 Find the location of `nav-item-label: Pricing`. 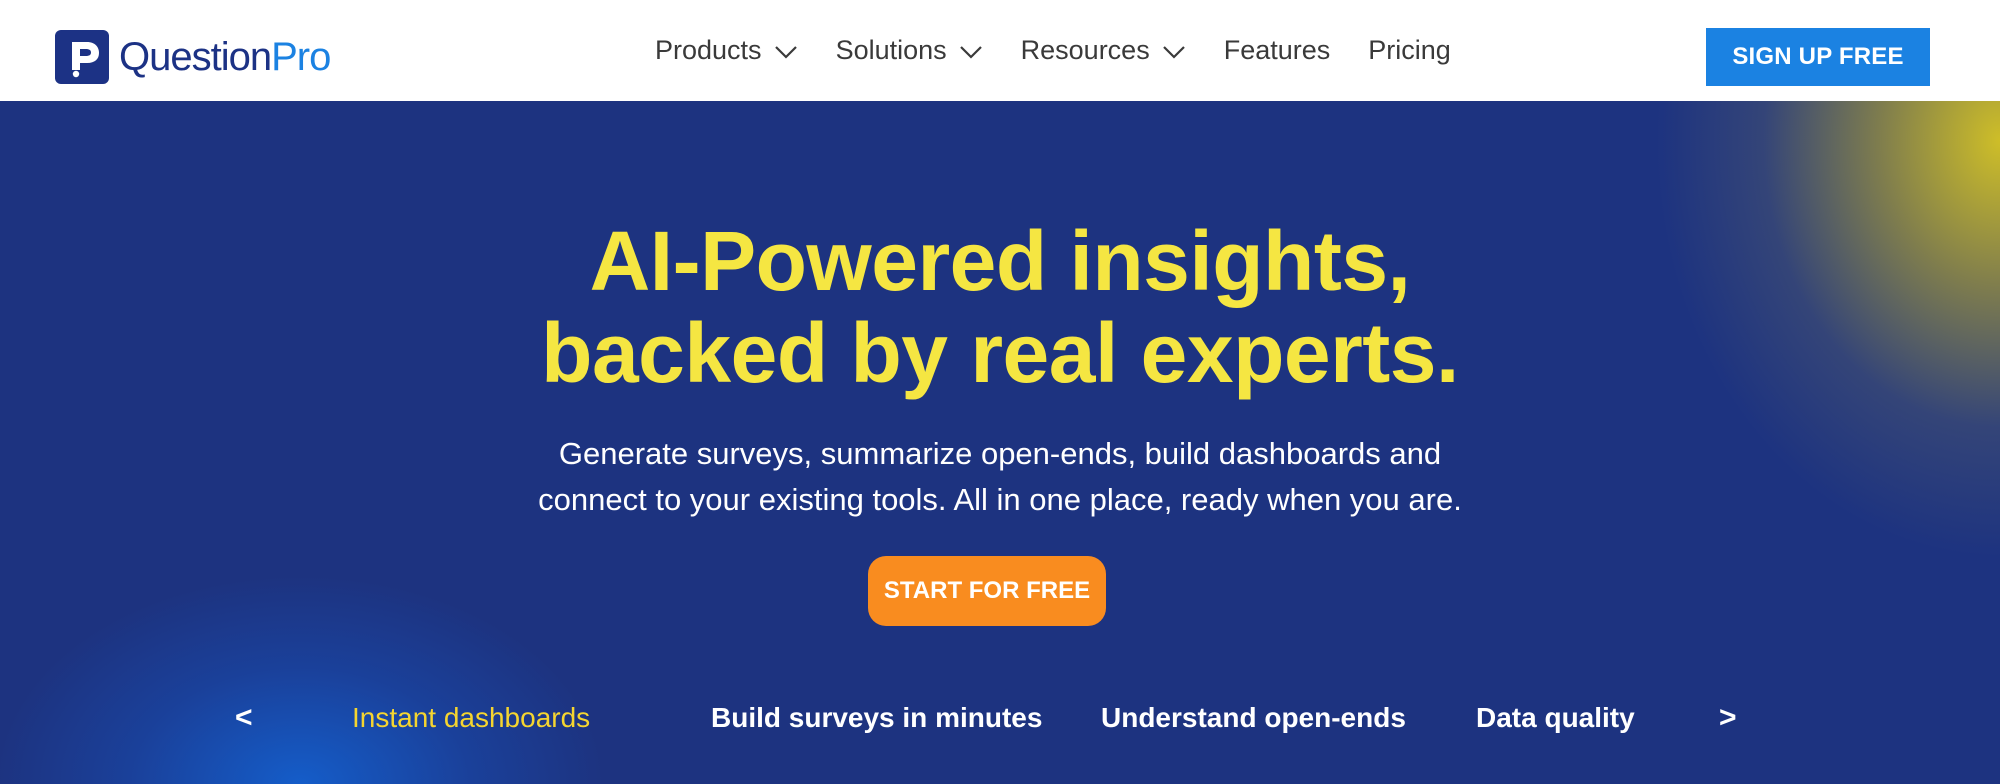

nav-item-label: Pricing is located at coordinates (1409, 50).